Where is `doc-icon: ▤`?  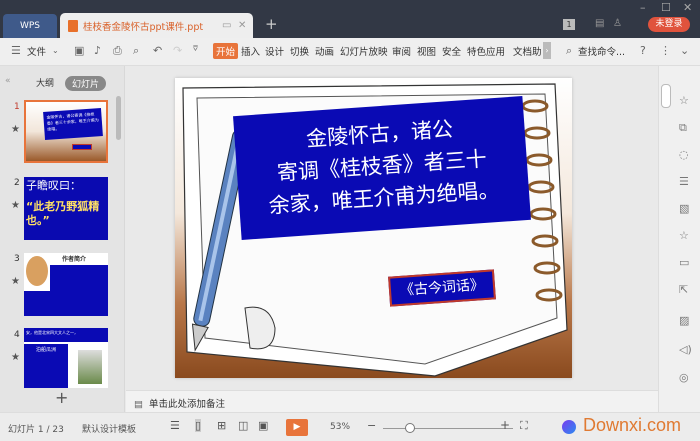
doc-icon: ▤ is located at coordinates (599, 23).